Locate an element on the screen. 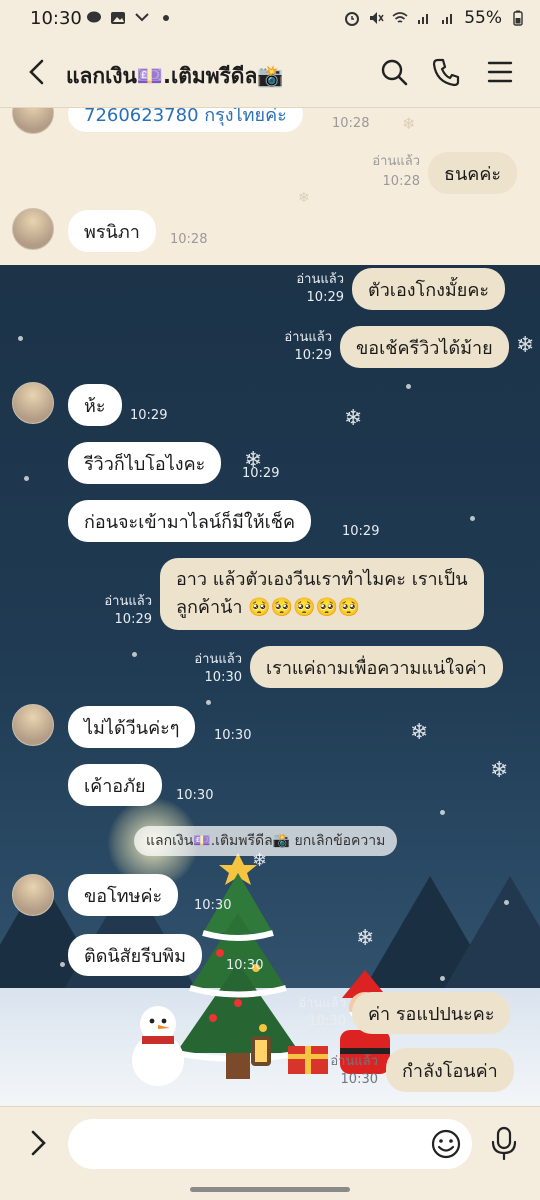  snowman-icon is located at coordinates (158, 1046).